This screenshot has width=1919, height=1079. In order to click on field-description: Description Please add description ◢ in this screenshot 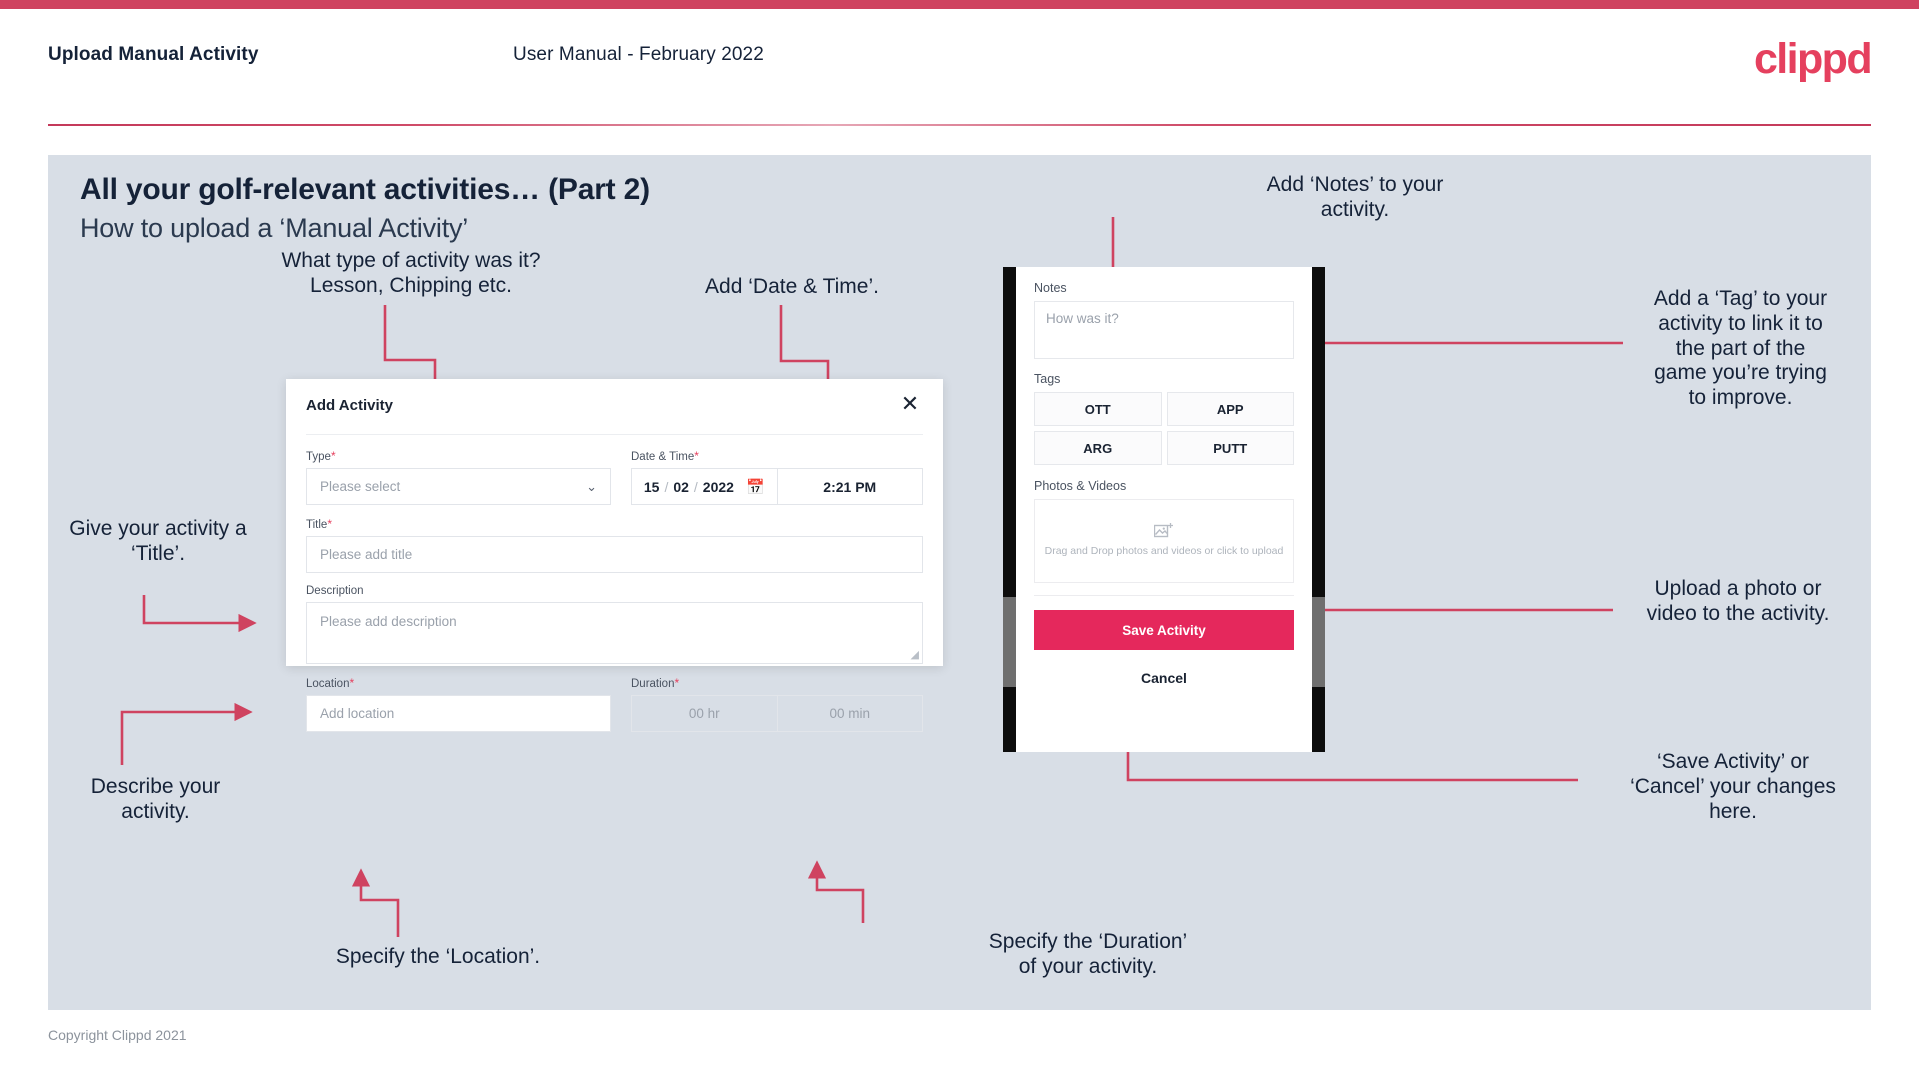, I will do `click(614, 624)`.